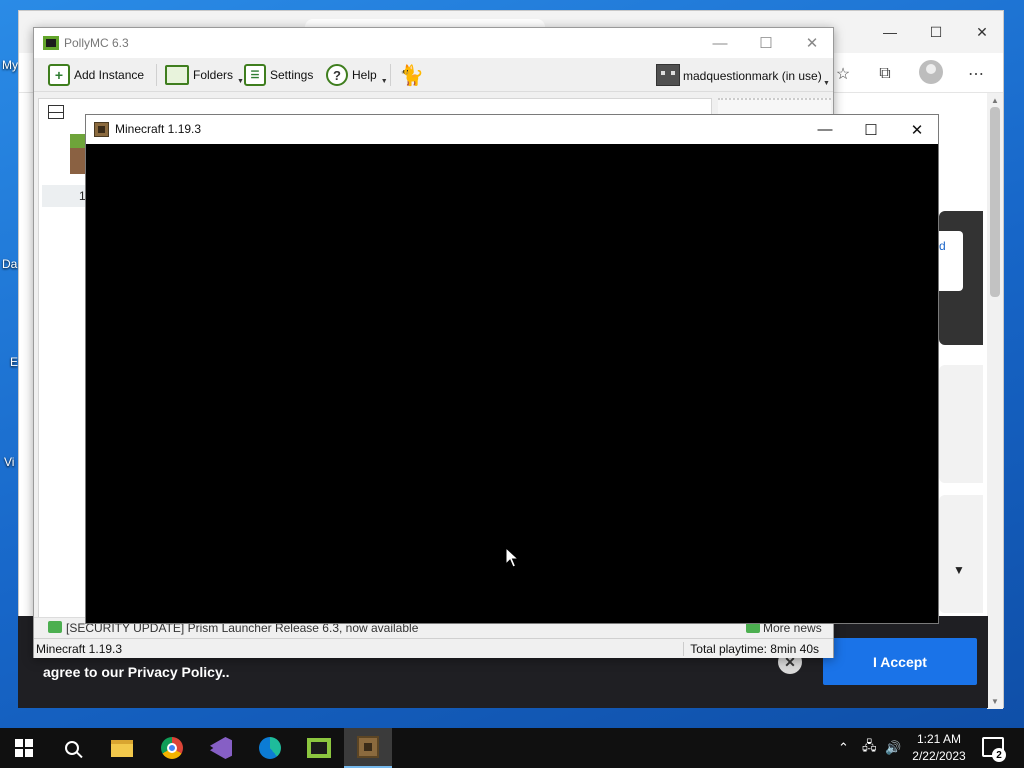 The image size is (1024, 768). Describe the element at coordinates (893, 748) in the screenshot. I see `volume-icon: 🔊` at that location.